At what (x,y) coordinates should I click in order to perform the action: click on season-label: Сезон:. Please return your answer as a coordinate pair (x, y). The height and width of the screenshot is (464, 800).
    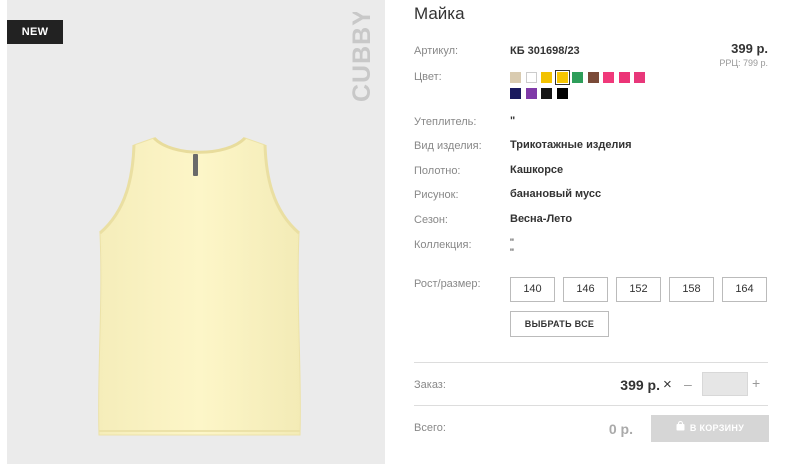
    Looking at the image, I should click on (431, 220).